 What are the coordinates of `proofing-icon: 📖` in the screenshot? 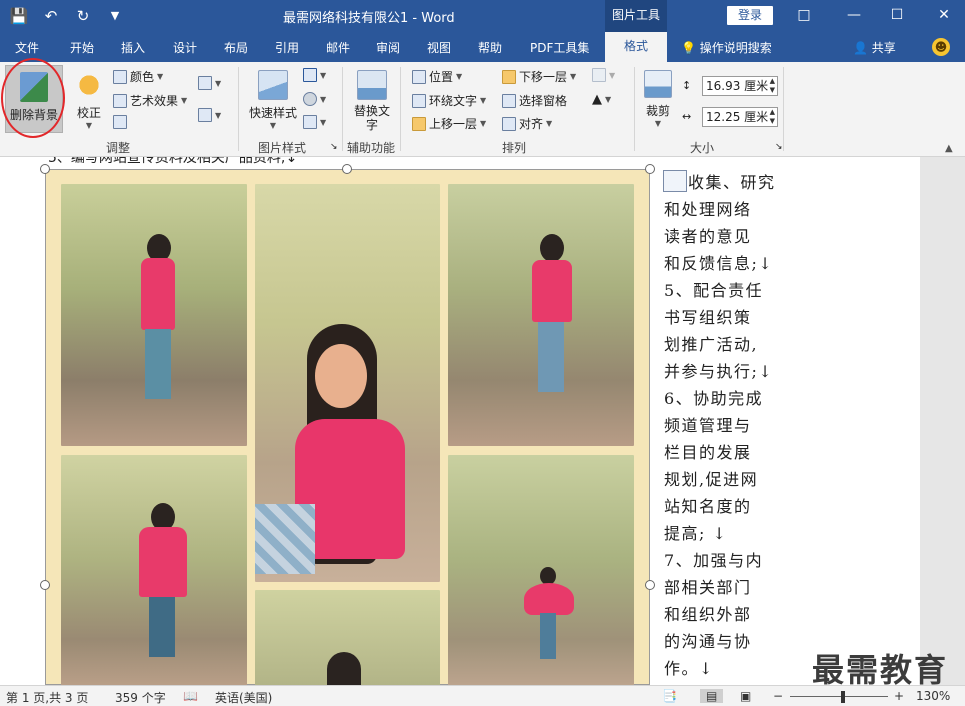 It's located at (190, 696).